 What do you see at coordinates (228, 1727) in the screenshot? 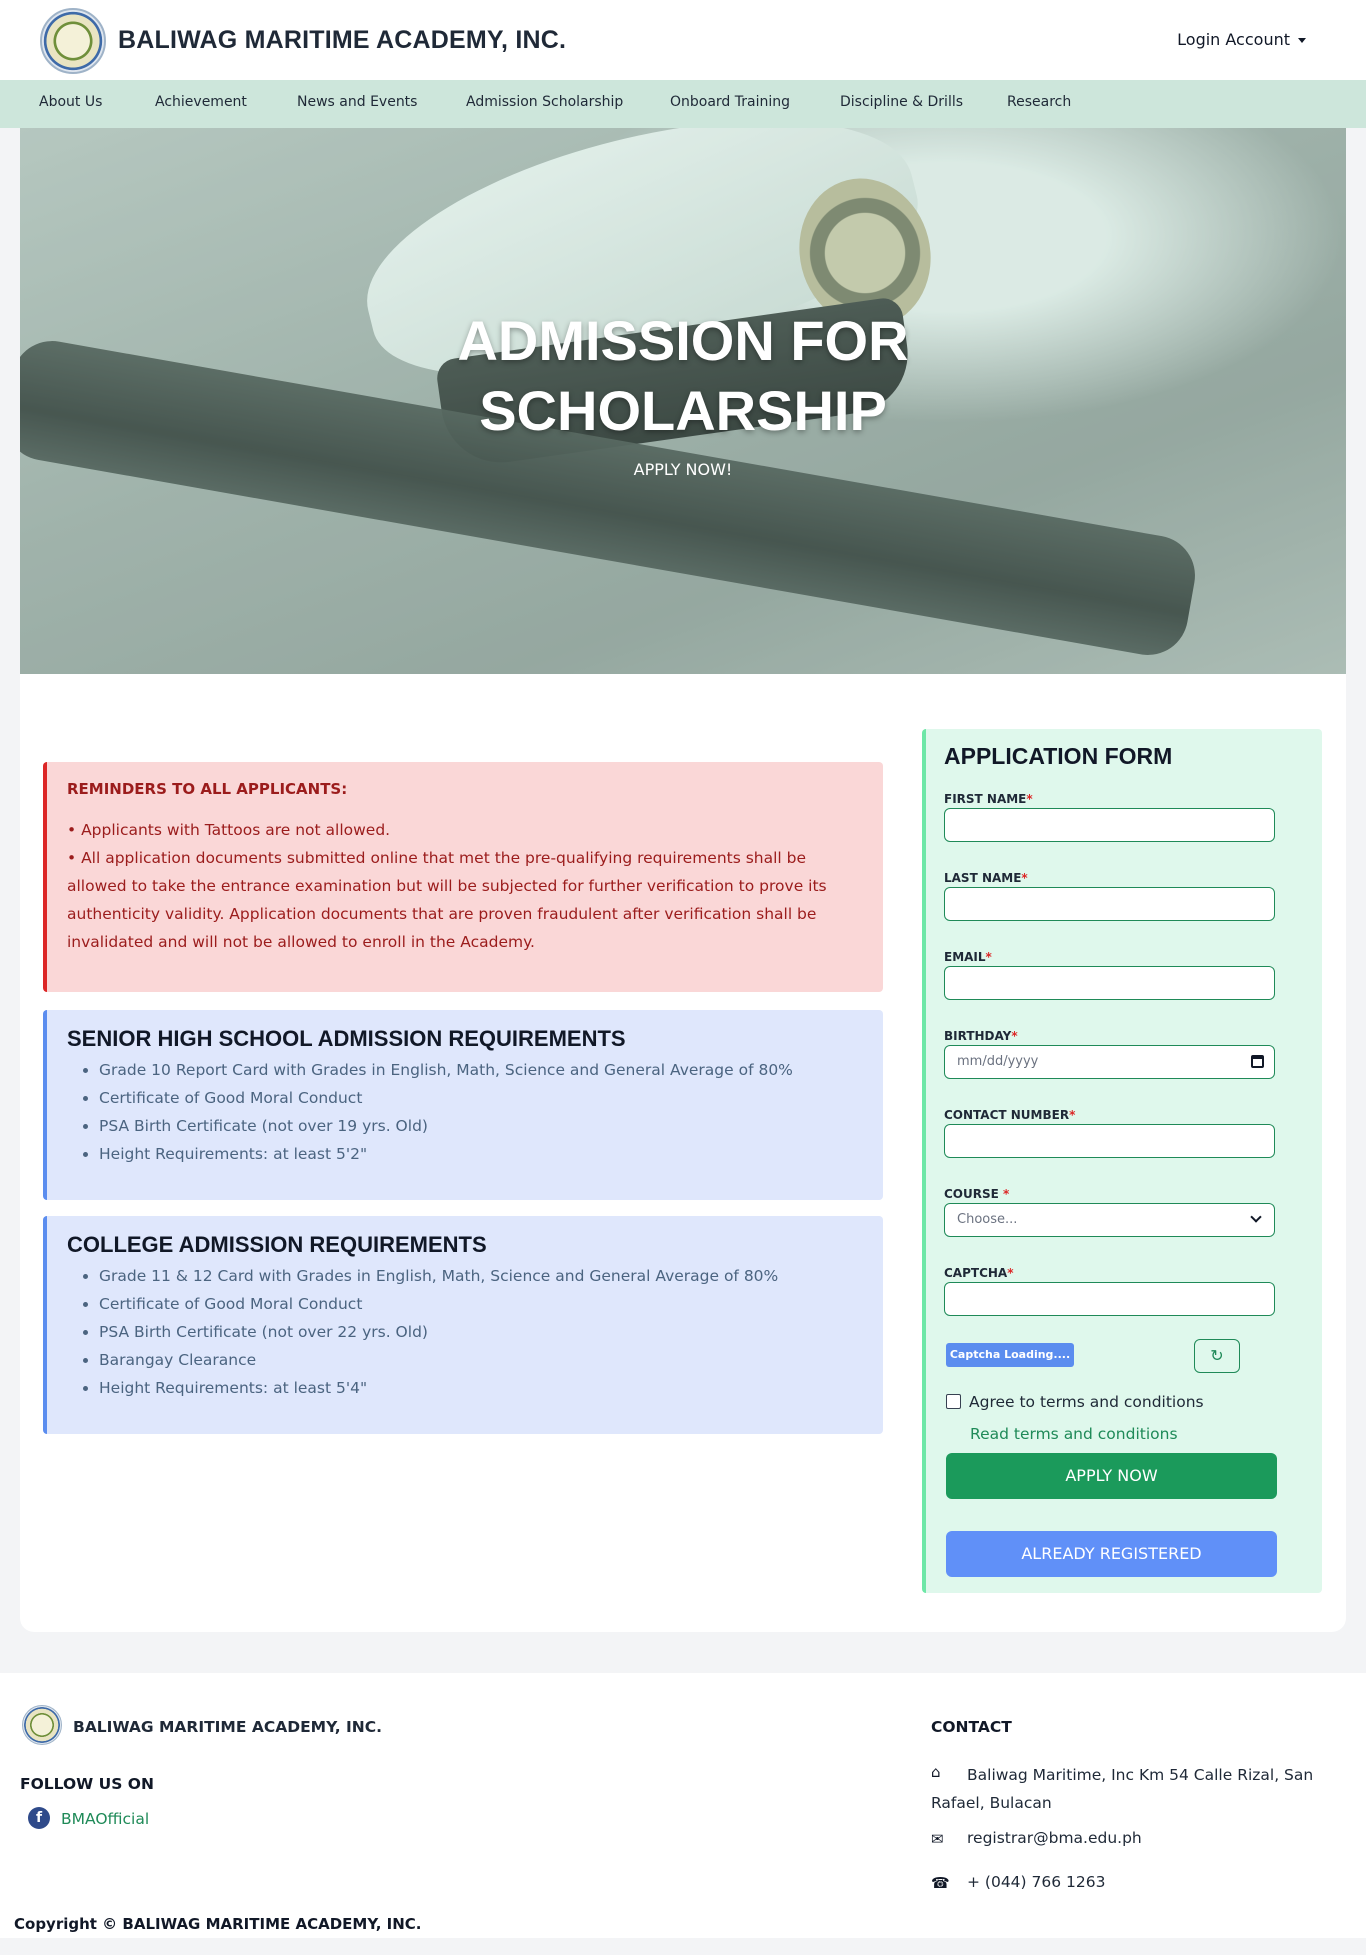
I see `footer-brand: BALIWAG MARITIME ACADEMY, INC.` at bounding box center [228, 1727].